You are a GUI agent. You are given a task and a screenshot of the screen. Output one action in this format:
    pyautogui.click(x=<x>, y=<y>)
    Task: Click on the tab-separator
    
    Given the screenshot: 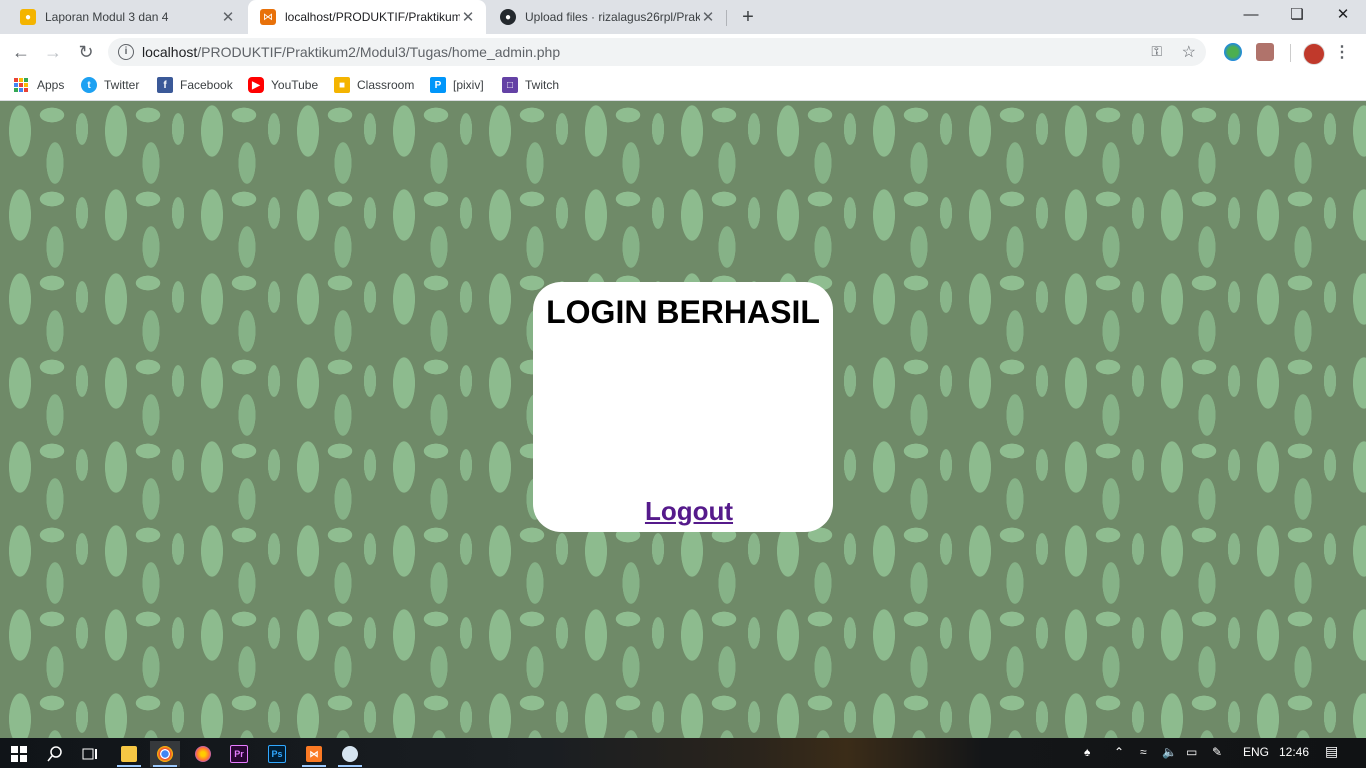 What is the action you would take?
    pyautogui.click(x=726, y=18)
    